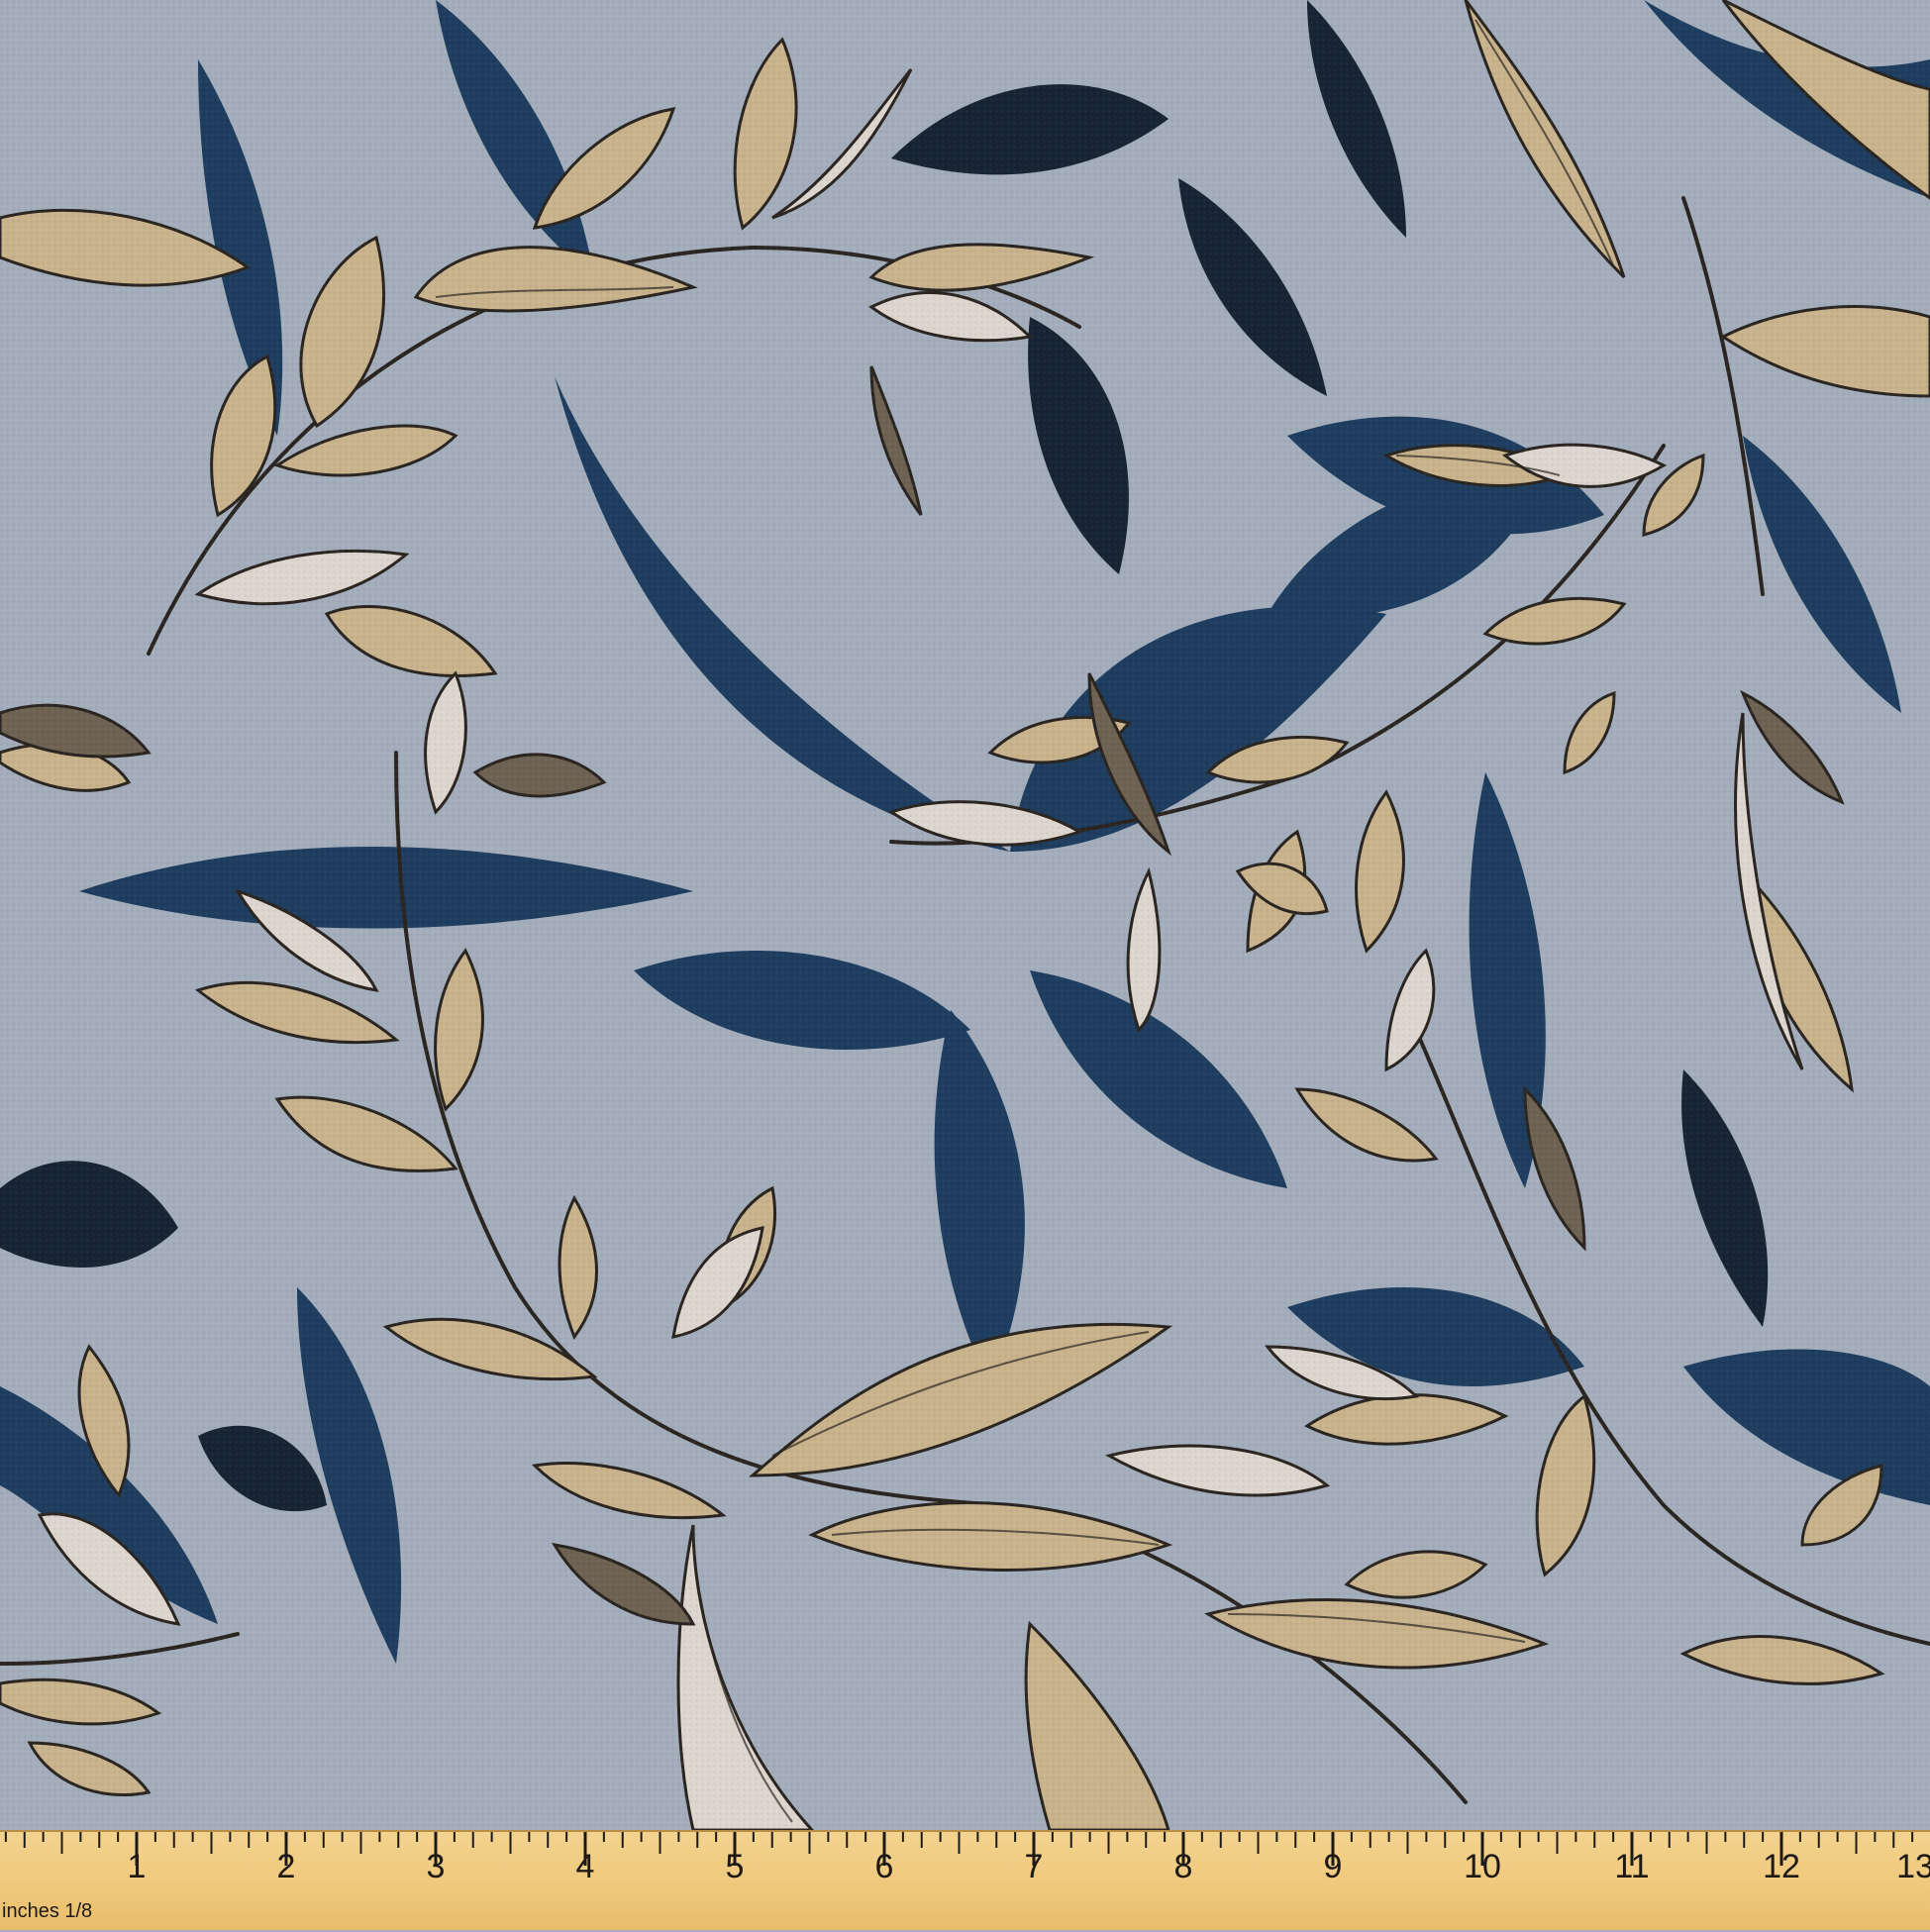 This screenshot has height=1932, width=1930. I want to click on ruler-number: 4, so click(585, 1866).